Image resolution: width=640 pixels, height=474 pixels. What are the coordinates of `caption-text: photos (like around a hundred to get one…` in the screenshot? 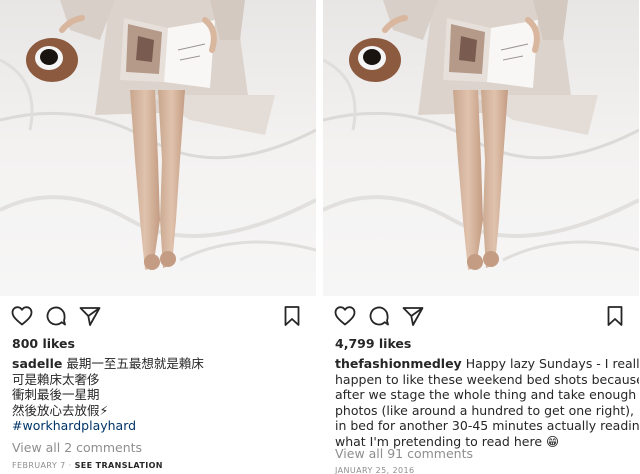 It's located at (487, 410).